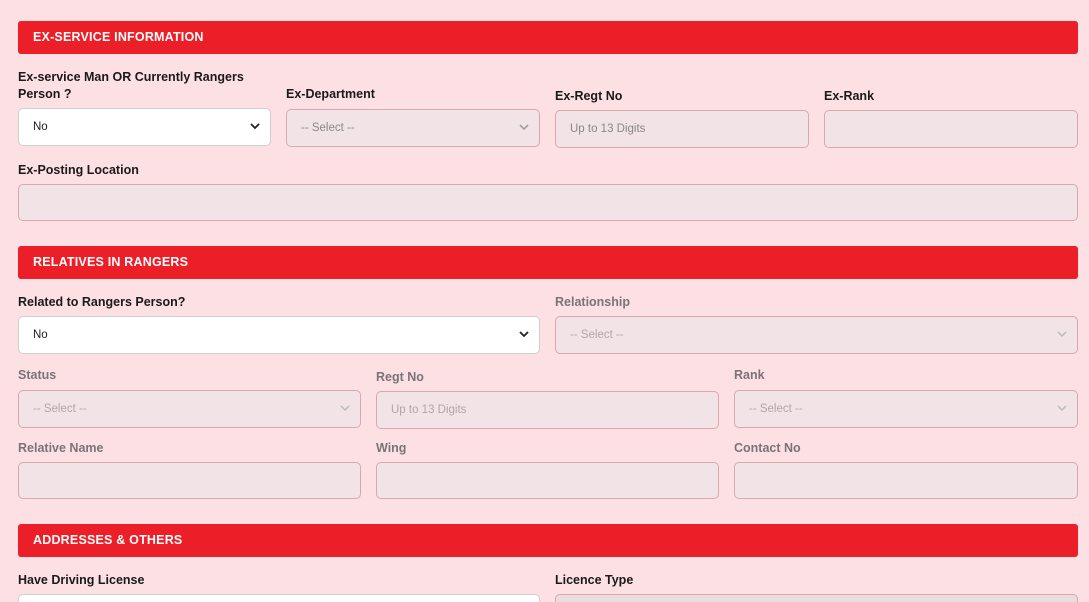 Image resolution: width=1089 pixels, height=602 pixels. Describe the element at coordinates (548, 262) in the screenshot. I see `section-header-relatives: RELATIVES IN RANGERS` at that location.